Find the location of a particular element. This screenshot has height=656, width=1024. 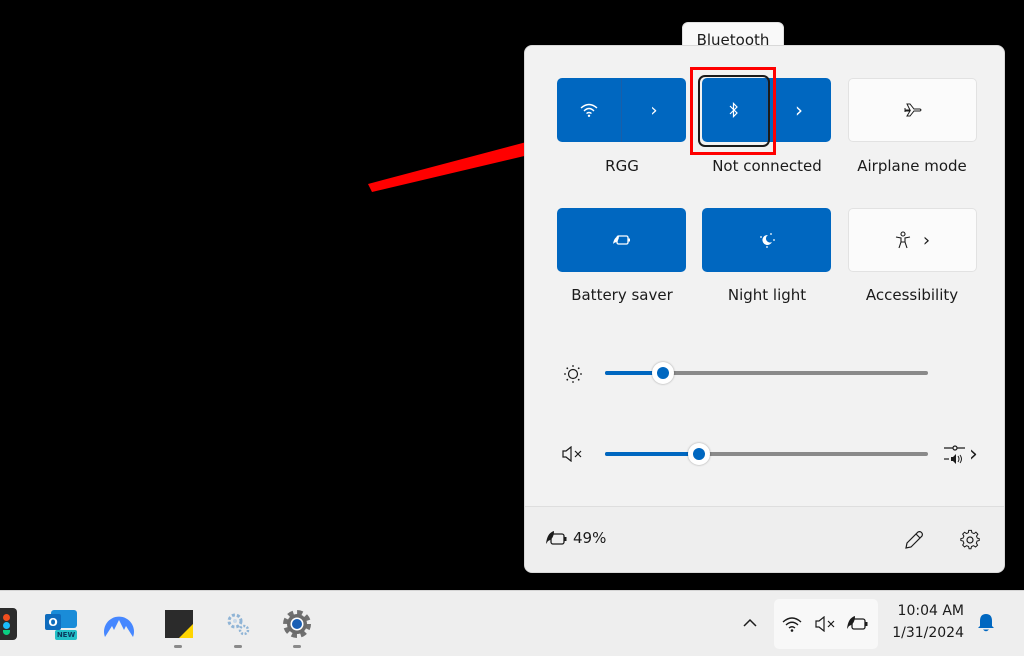

figma-icon is located at coordinates (8, 624).